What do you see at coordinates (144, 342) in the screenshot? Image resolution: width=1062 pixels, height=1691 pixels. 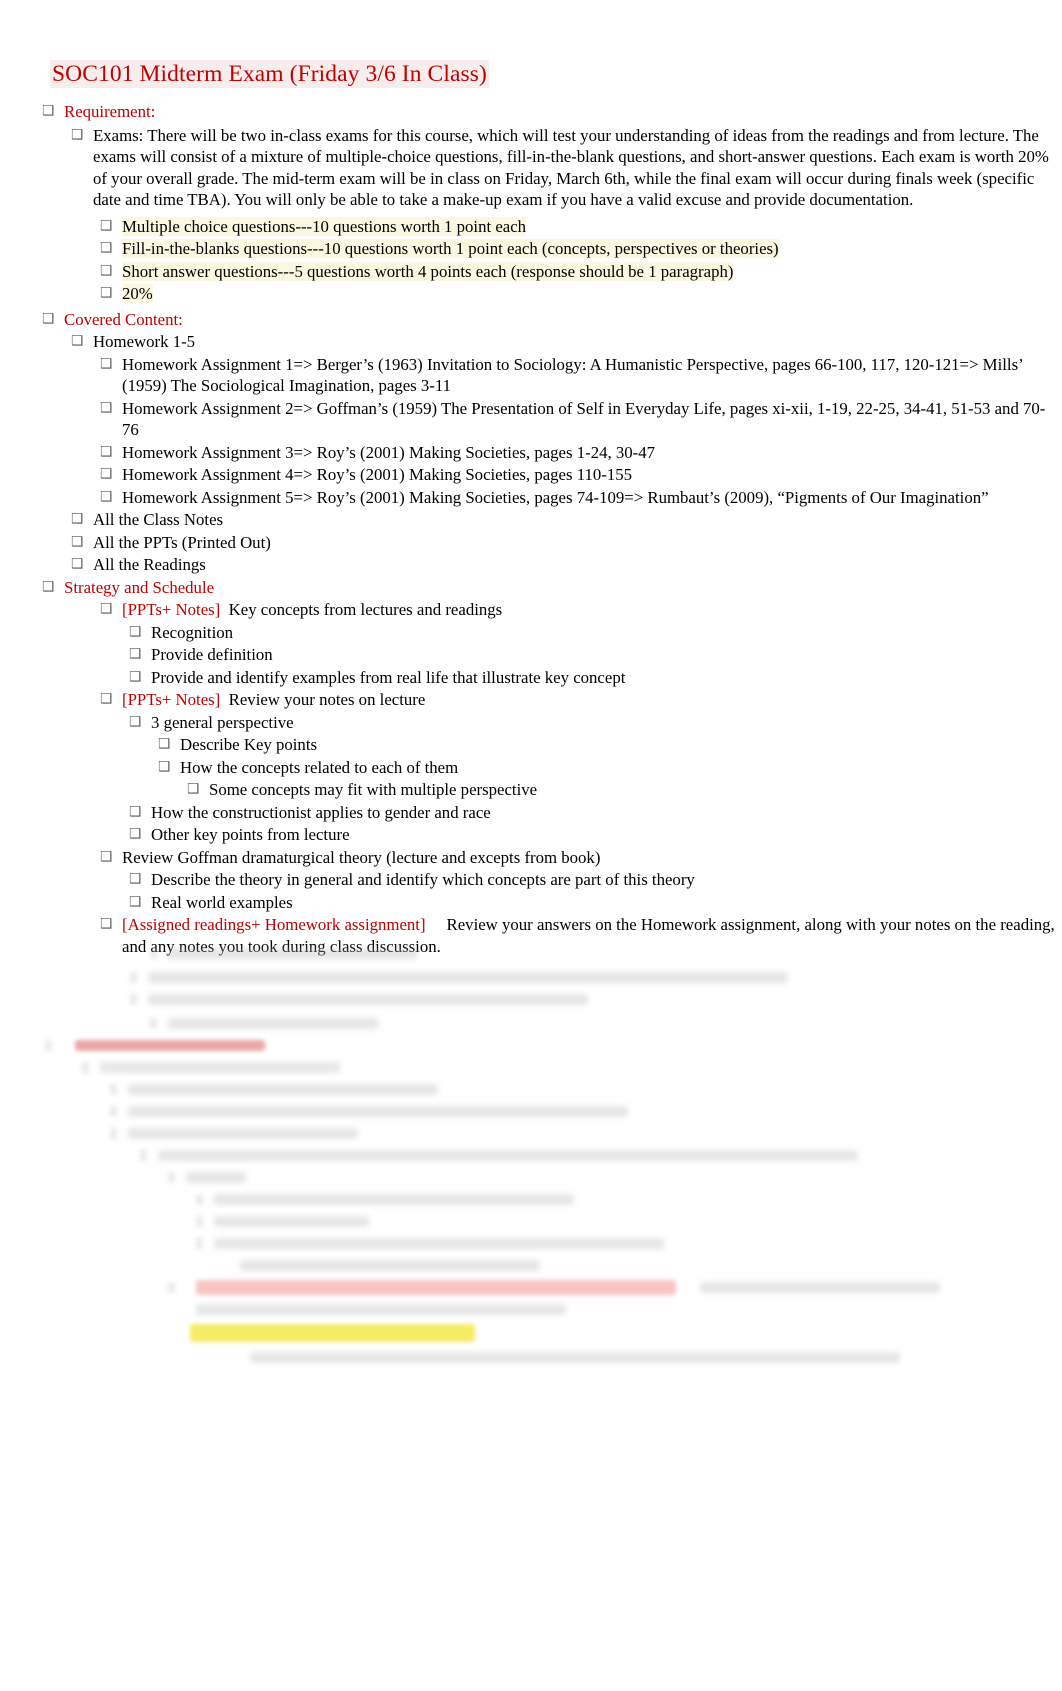 I see `homework-group-label: Homework 1-5` at bounding box center [144, 342].